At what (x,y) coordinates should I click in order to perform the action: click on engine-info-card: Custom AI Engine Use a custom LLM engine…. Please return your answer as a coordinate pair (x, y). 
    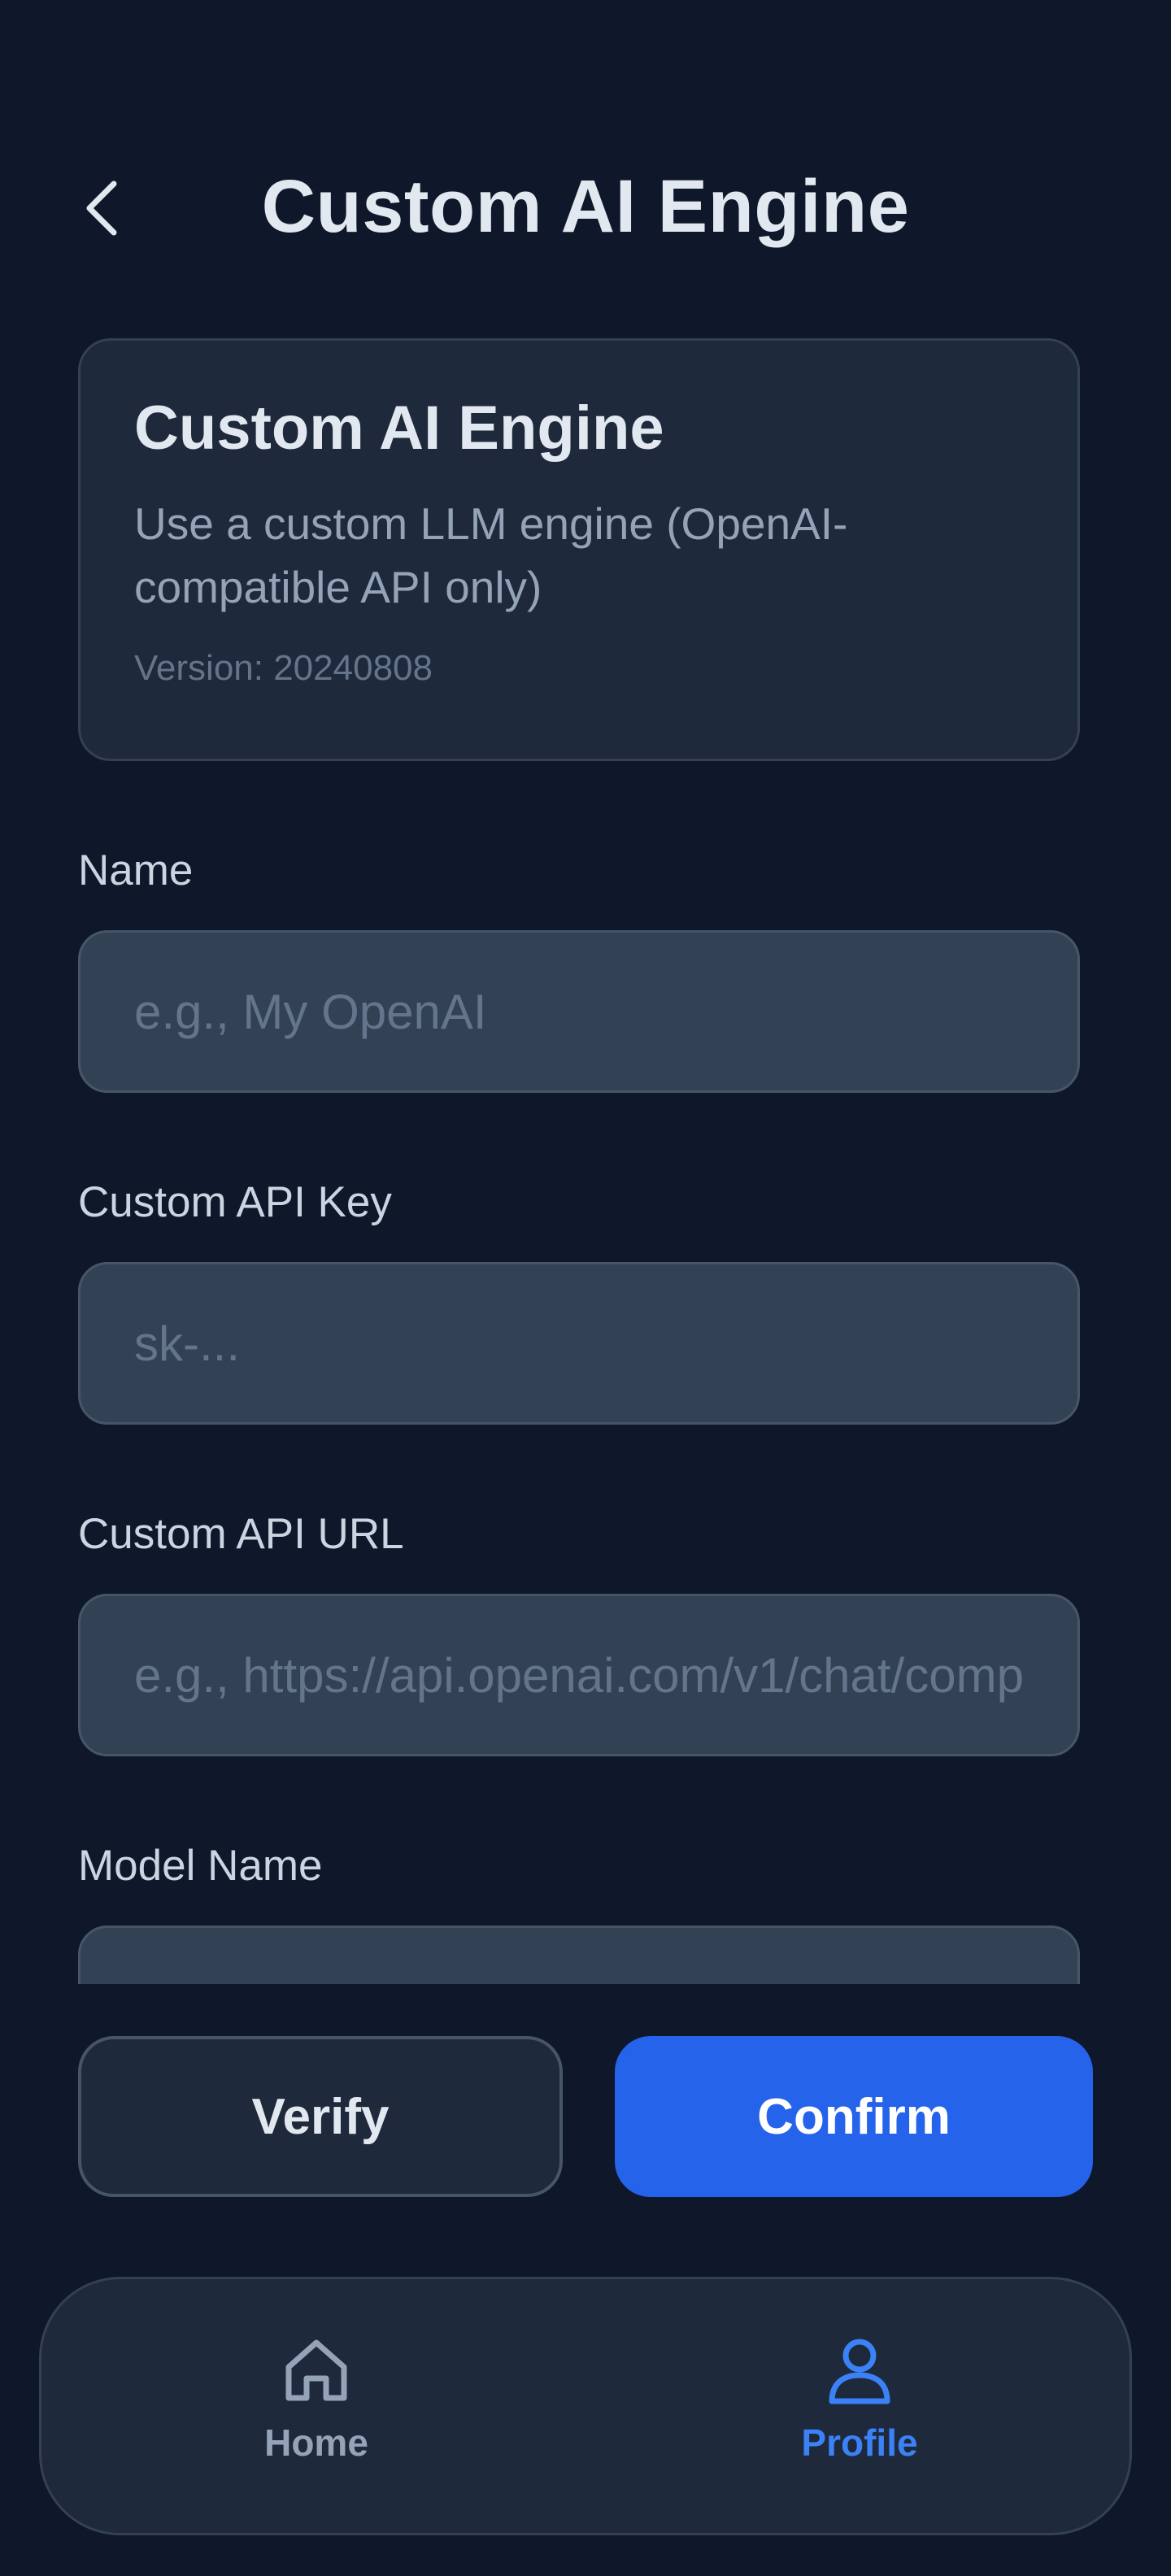
    Looking at the image, I should click on (579, 550).